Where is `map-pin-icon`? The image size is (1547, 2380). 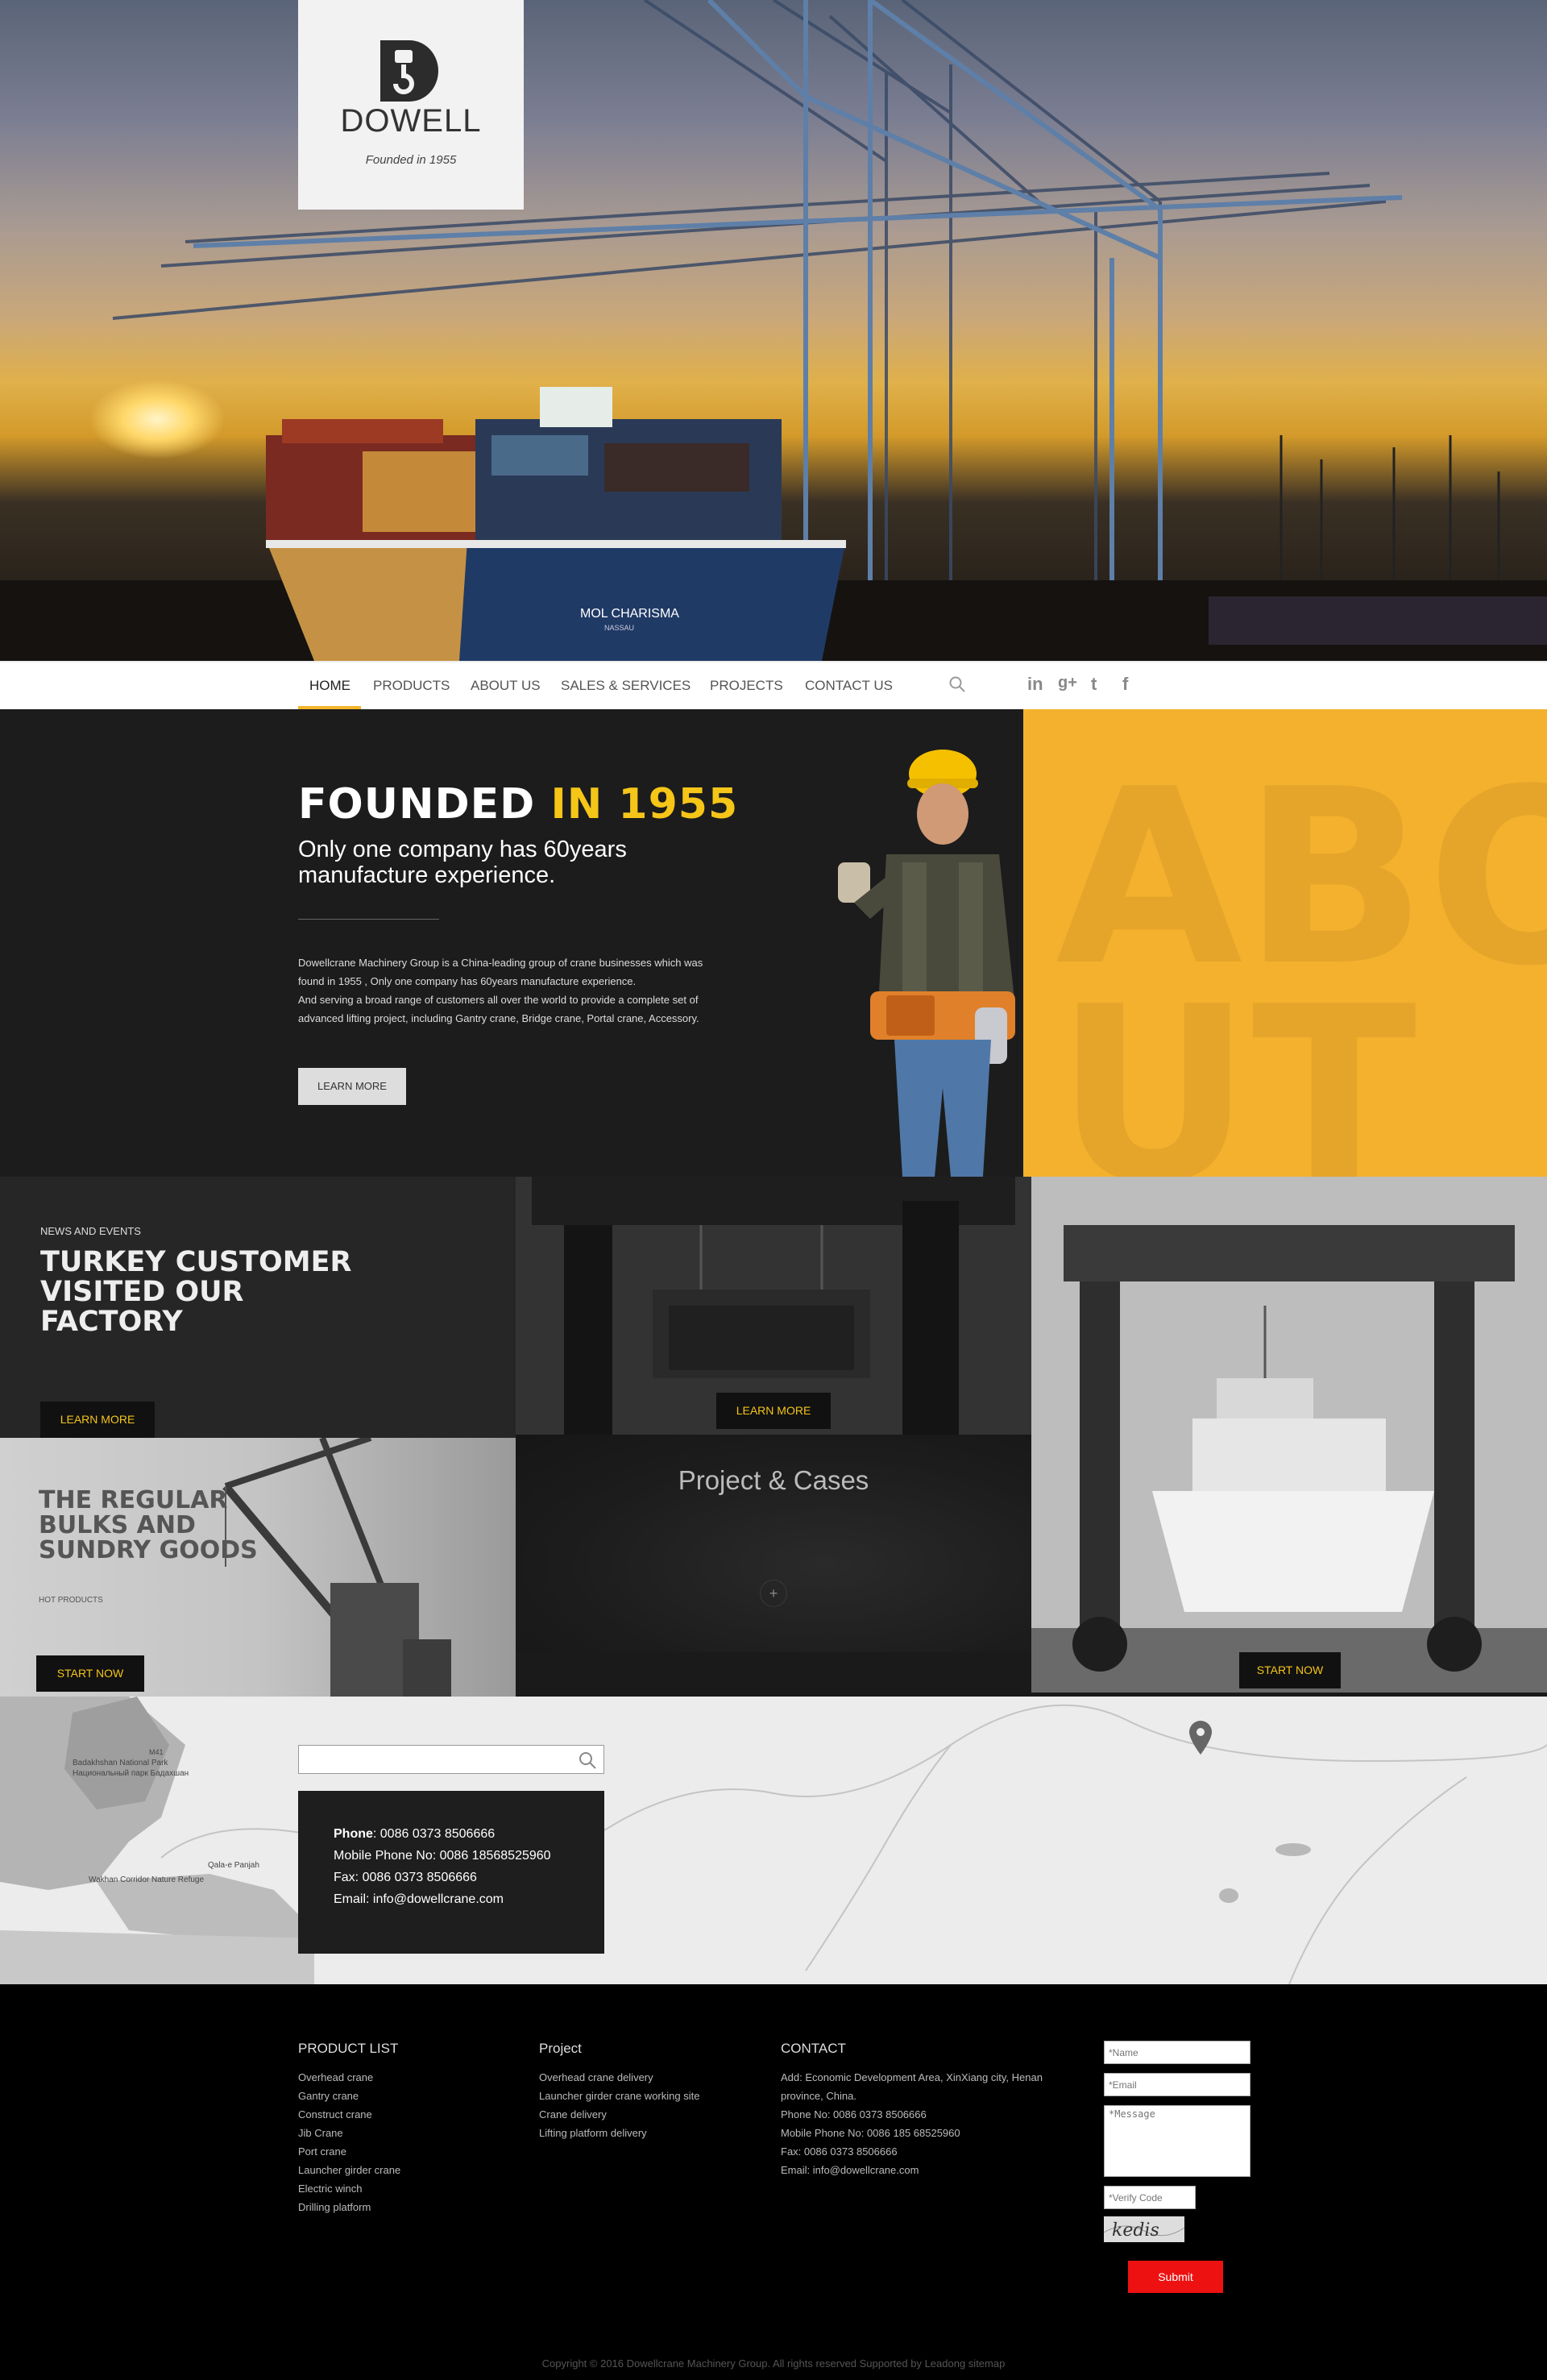
map-pin-icon is located at coordinates (1200, 1738).